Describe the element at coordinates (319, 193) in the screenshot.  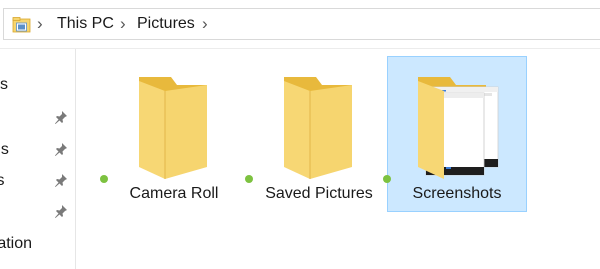
I see `folder-name: Saved Pictures` at that location.